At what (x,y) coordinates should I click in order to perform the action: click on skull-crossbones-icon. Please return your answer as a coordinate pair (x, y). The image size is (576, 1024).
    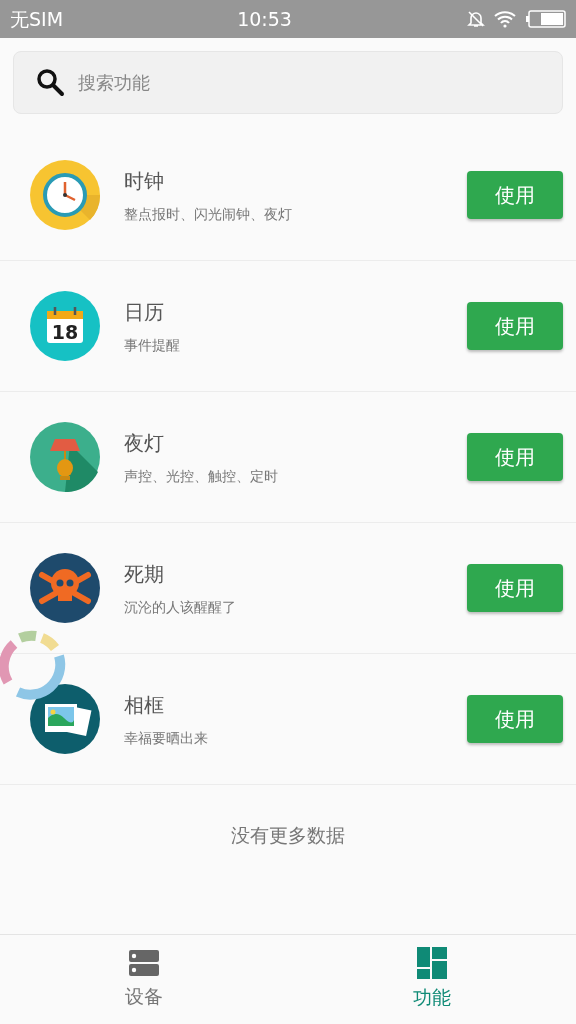
    Looking at the image, I should click on (65, 588).